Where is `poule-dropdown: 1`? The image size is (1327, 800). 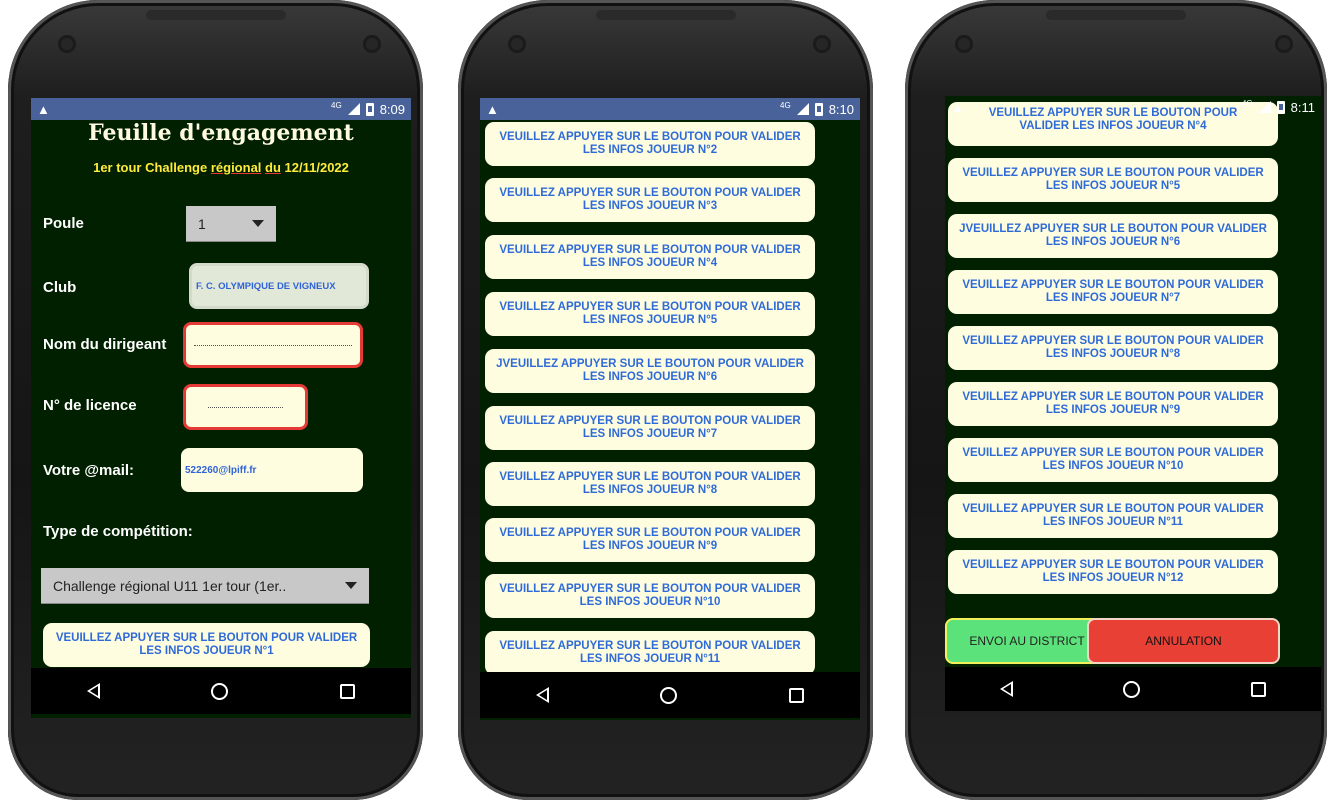
poule-dropdown: 1 is located at coordinates (231, 224).